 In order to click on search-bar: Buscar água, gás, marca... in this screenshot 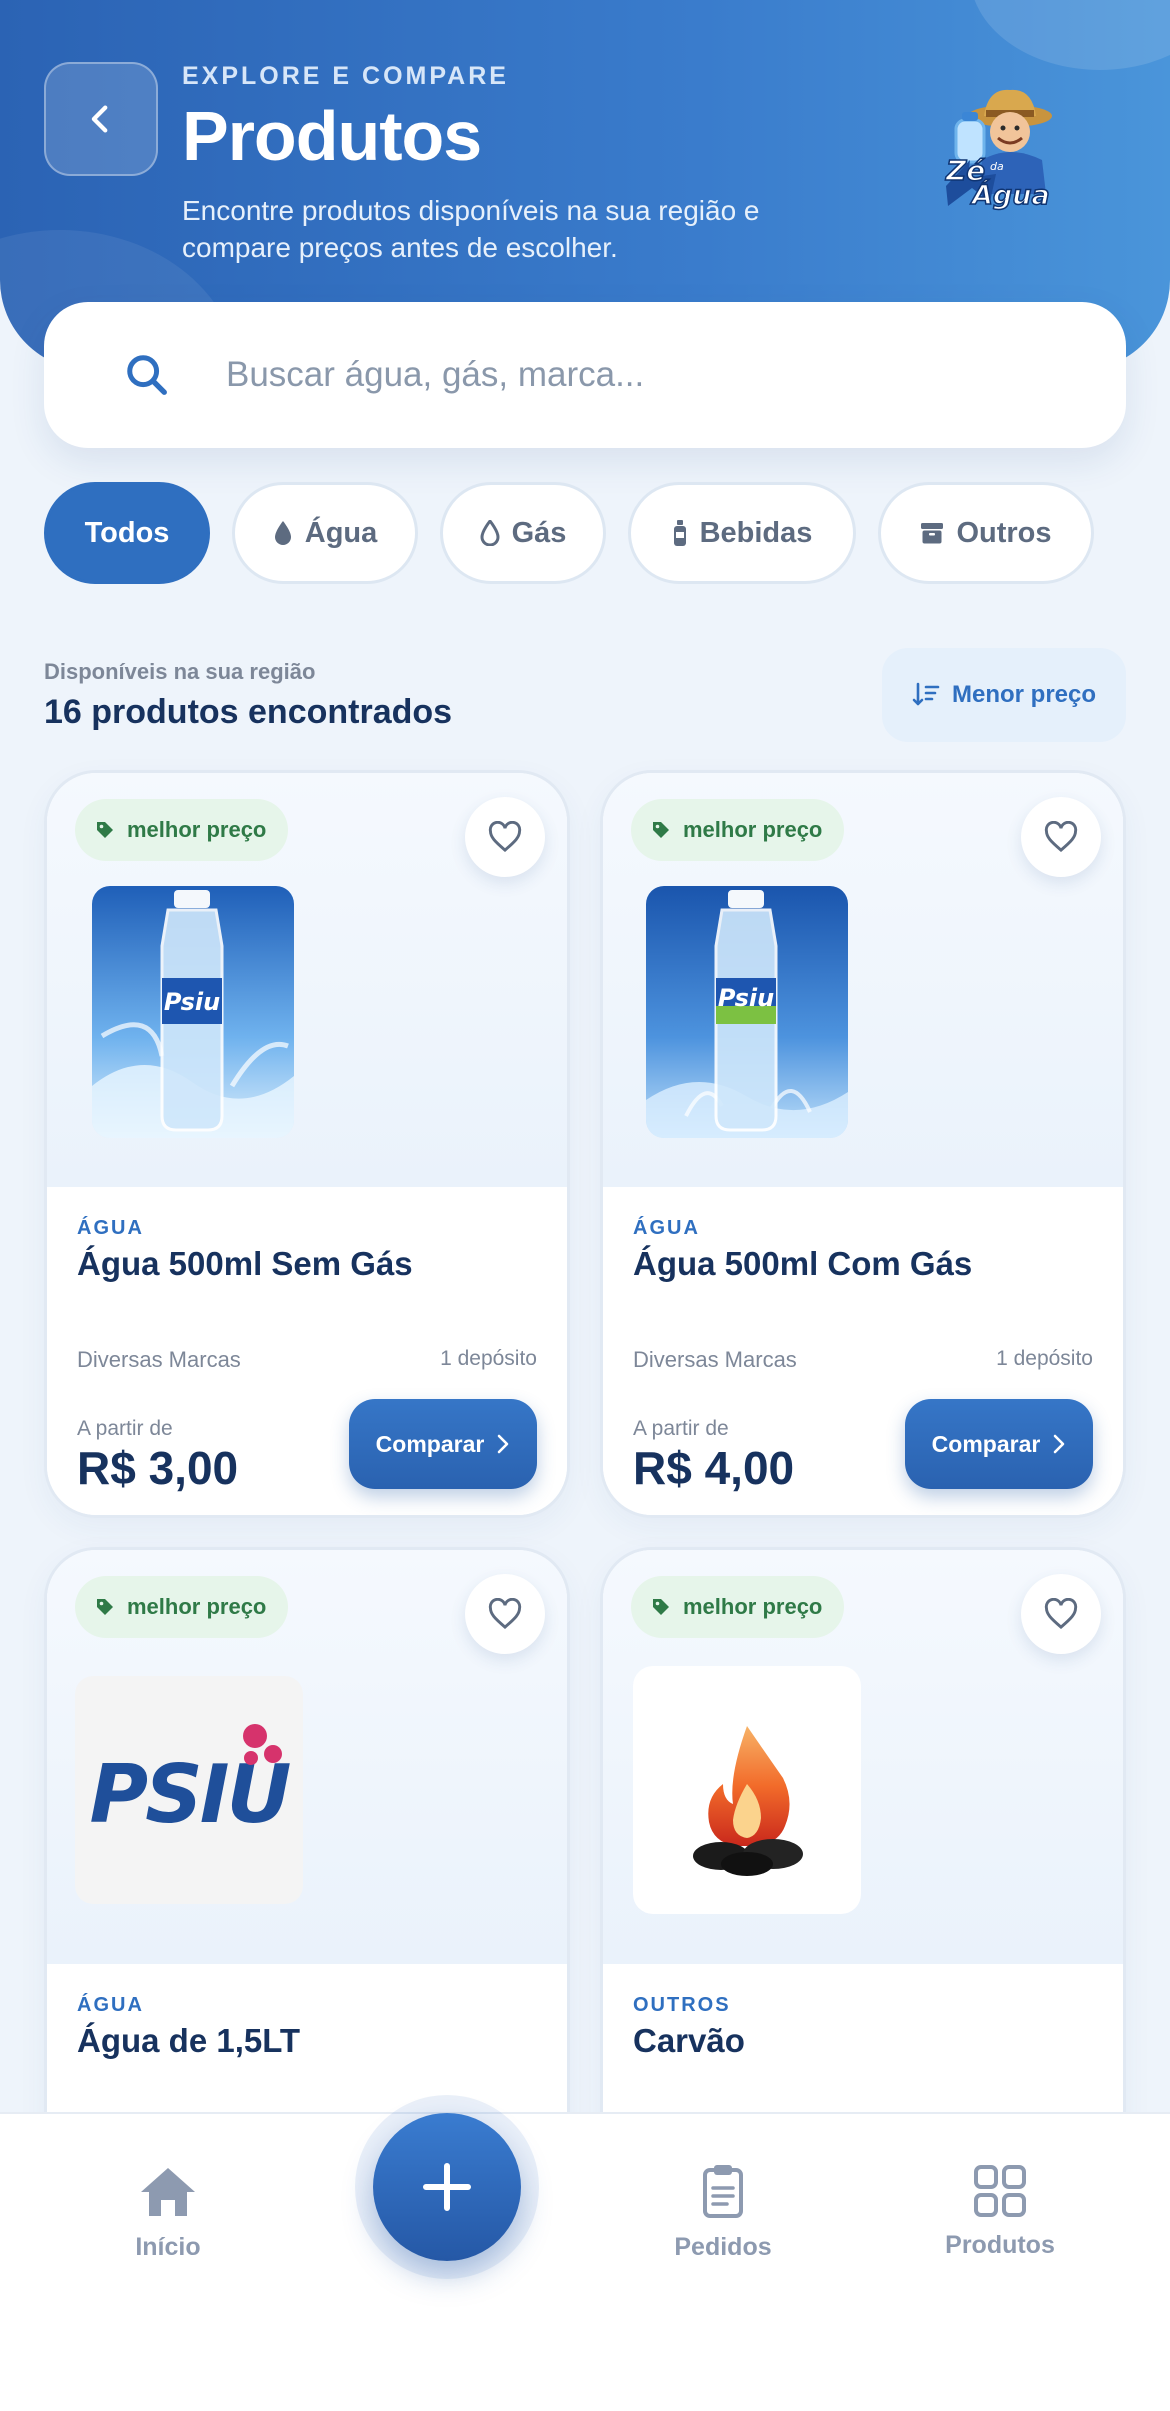, I will do `click(585, 375)`.